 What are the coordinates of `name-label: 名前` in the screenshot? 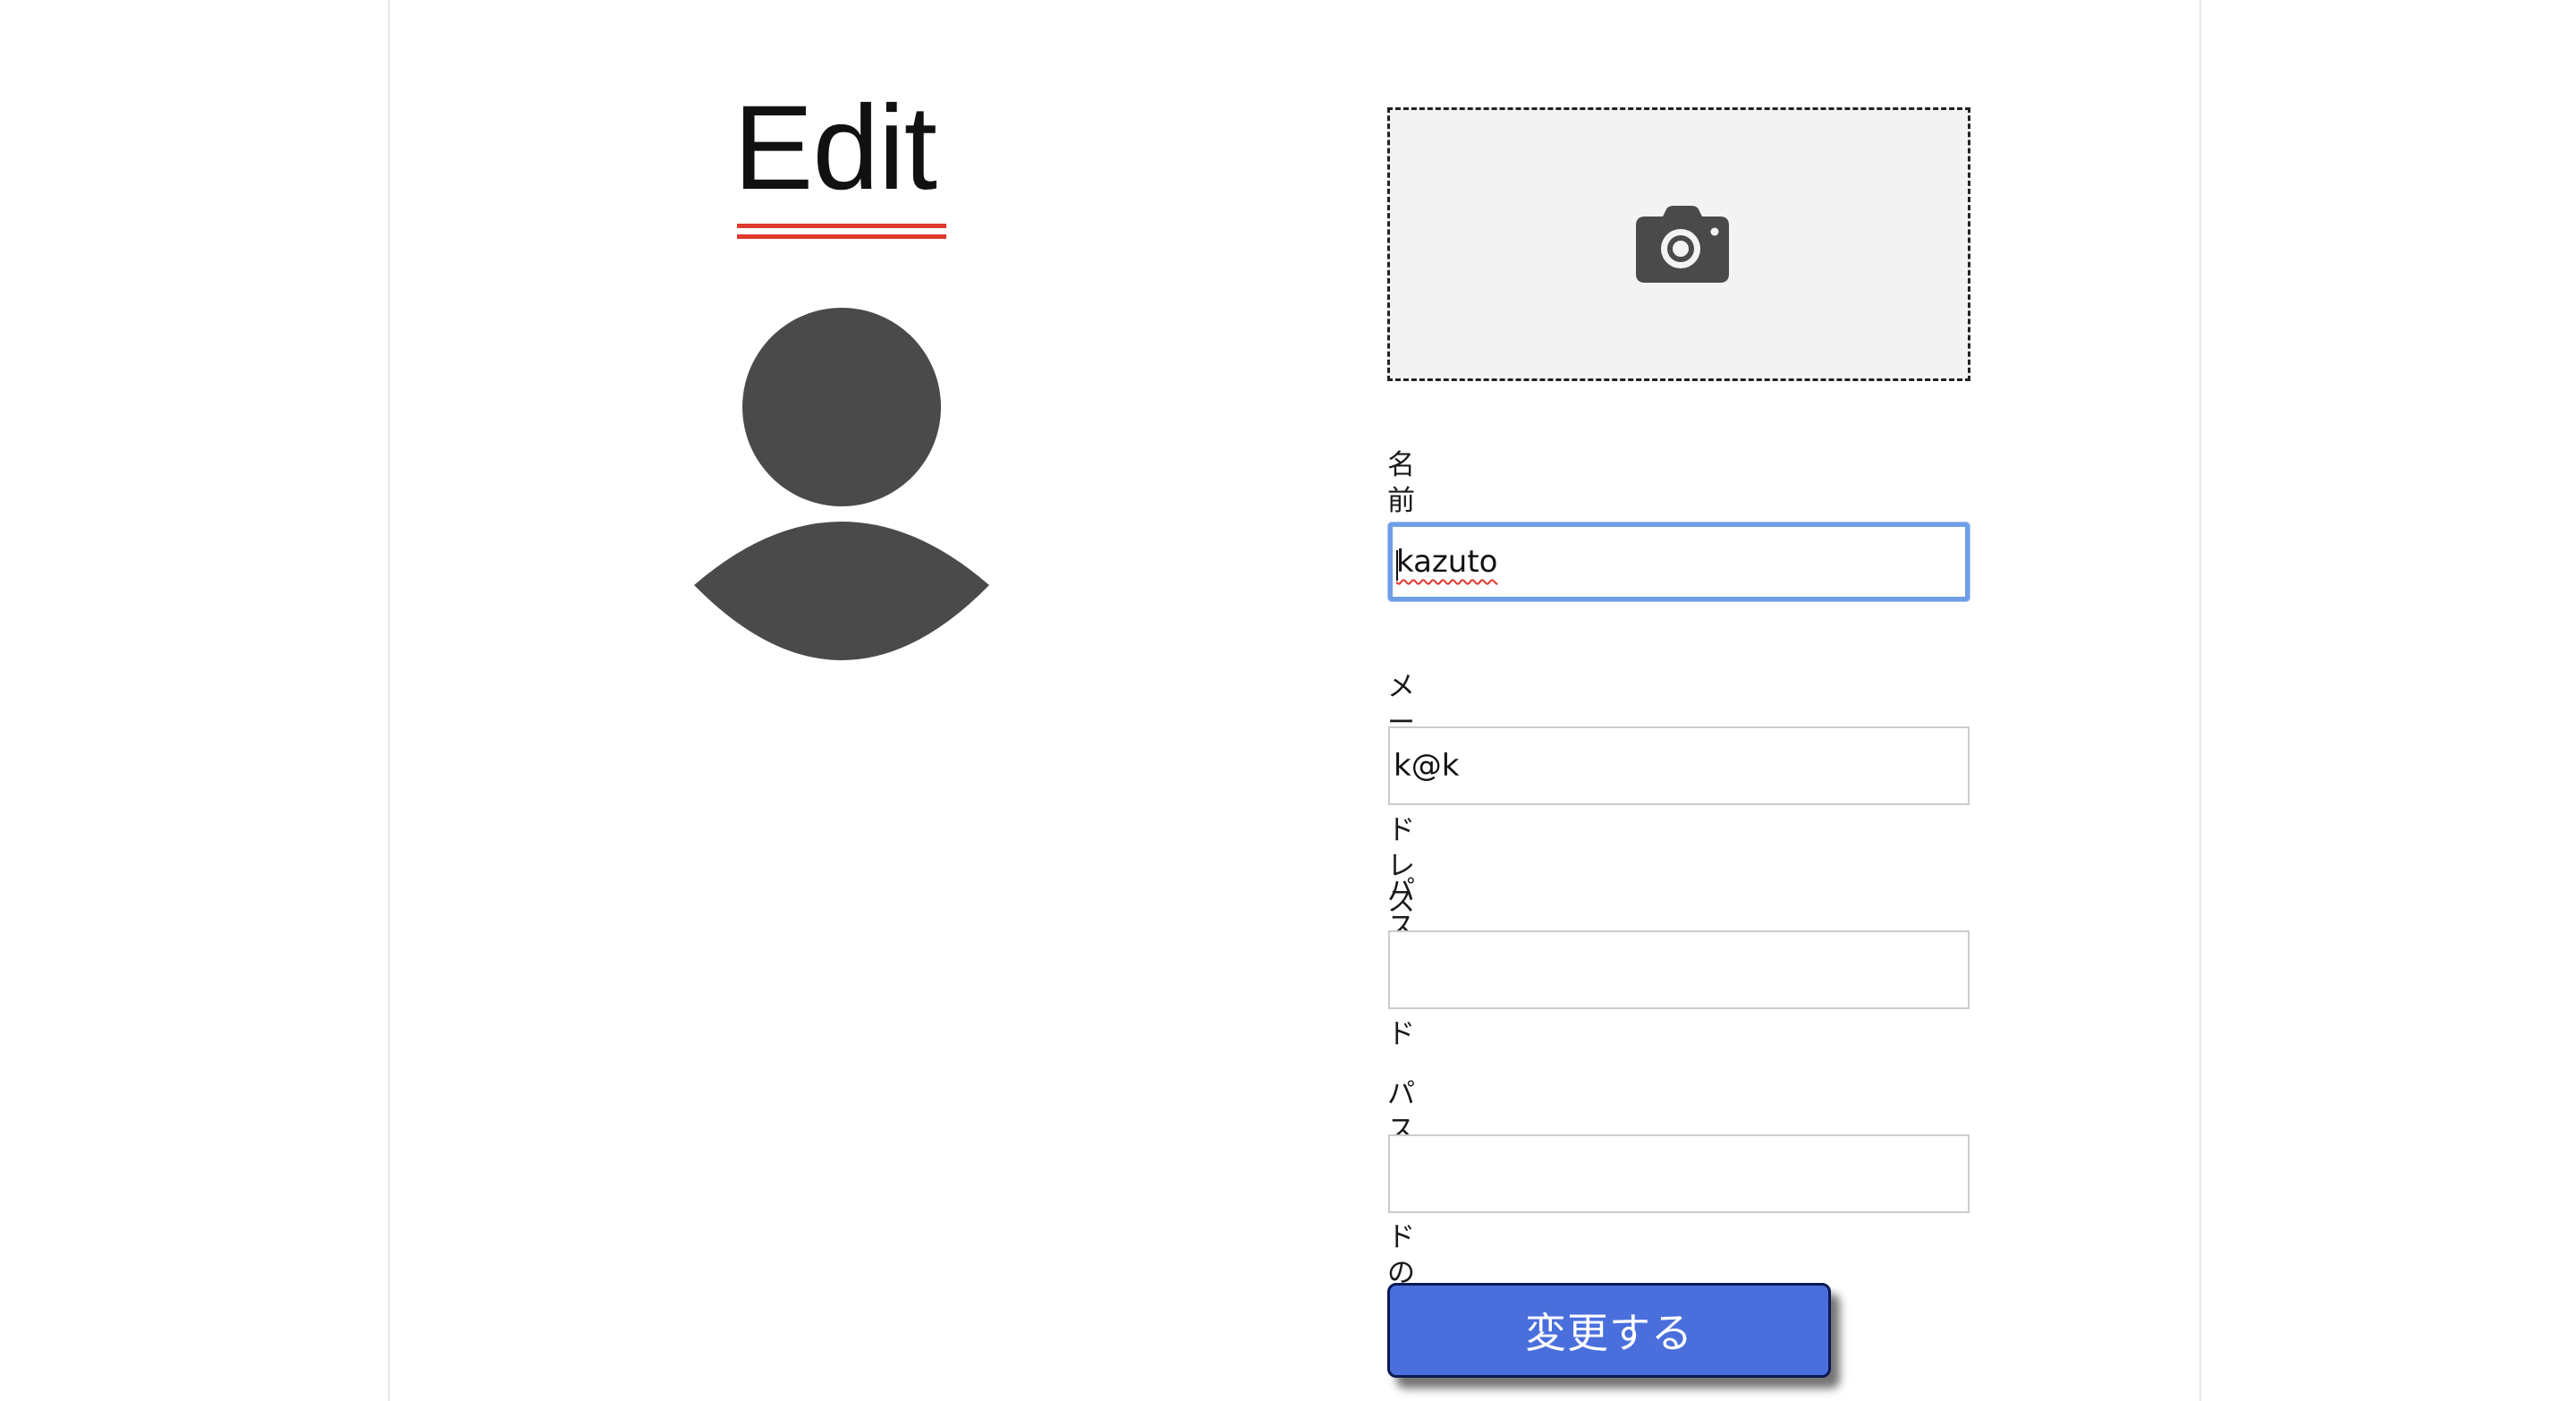 It's located at (1401, 483).